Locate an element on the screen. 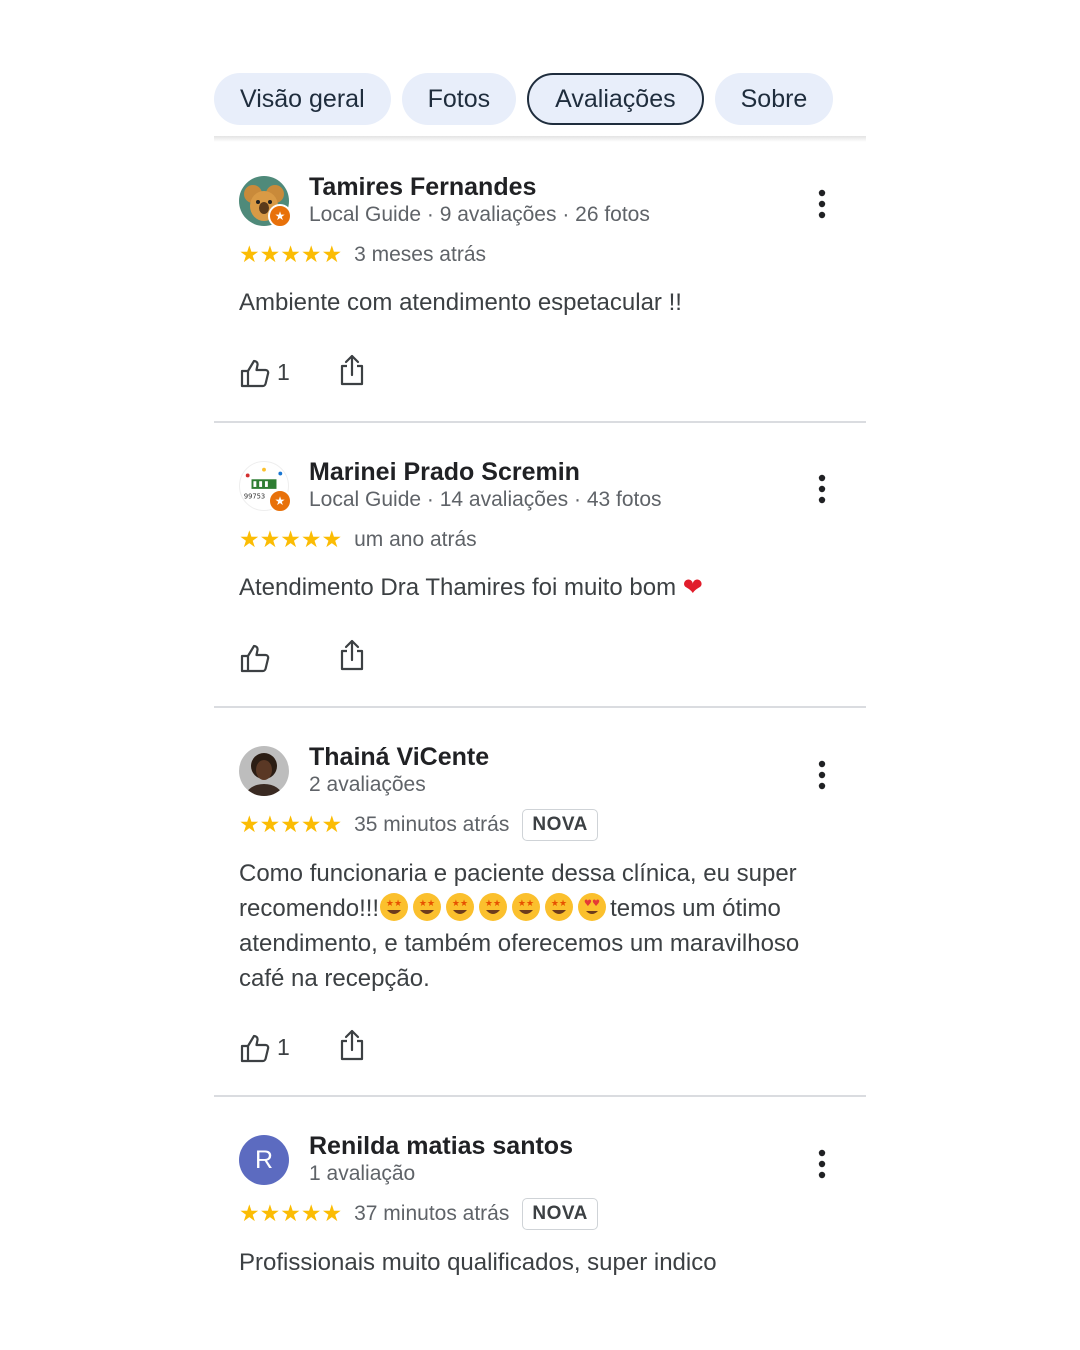  rating-row: ★★★★★ 35 minutos atrás NOVA is located at coordinates (418, 825).